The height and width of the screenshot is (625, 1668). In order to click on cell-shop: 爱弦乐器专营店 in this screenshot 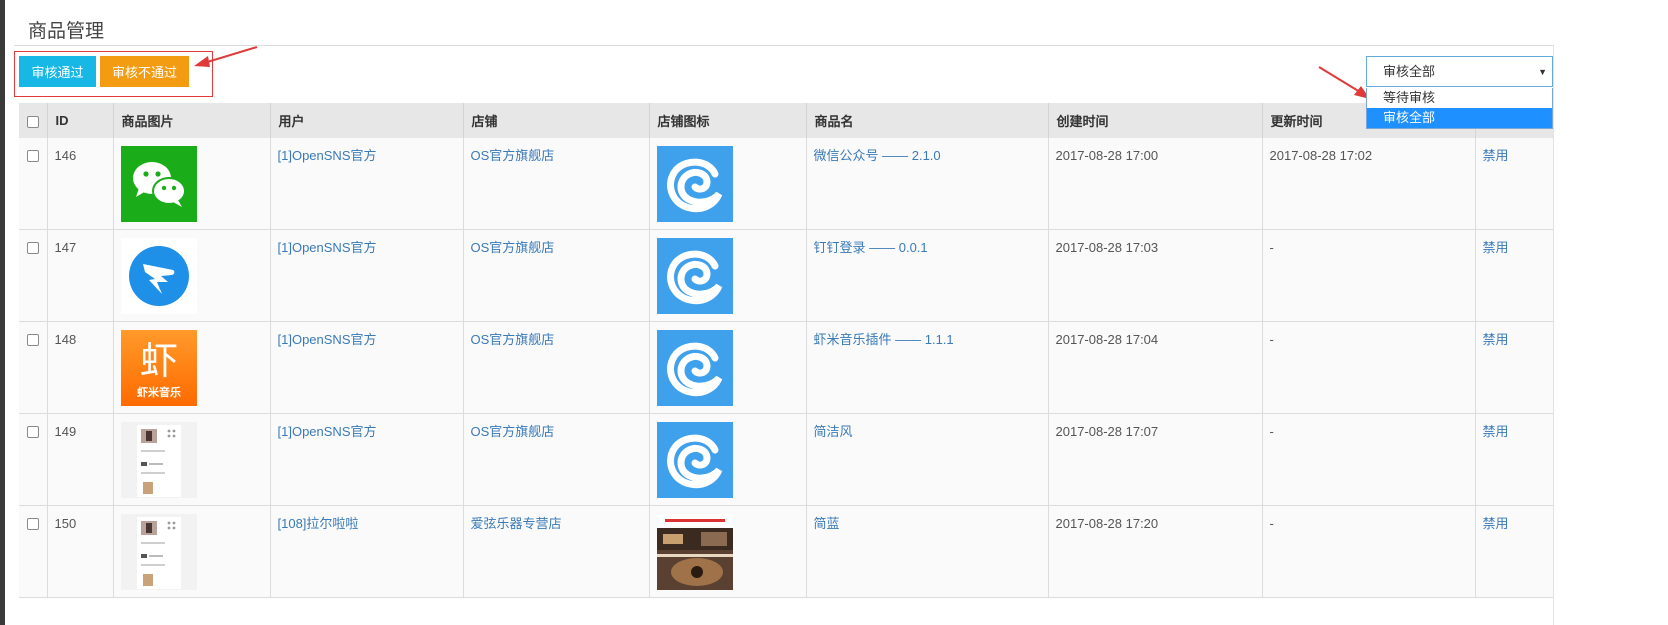, I will do `click(555, 551)`.